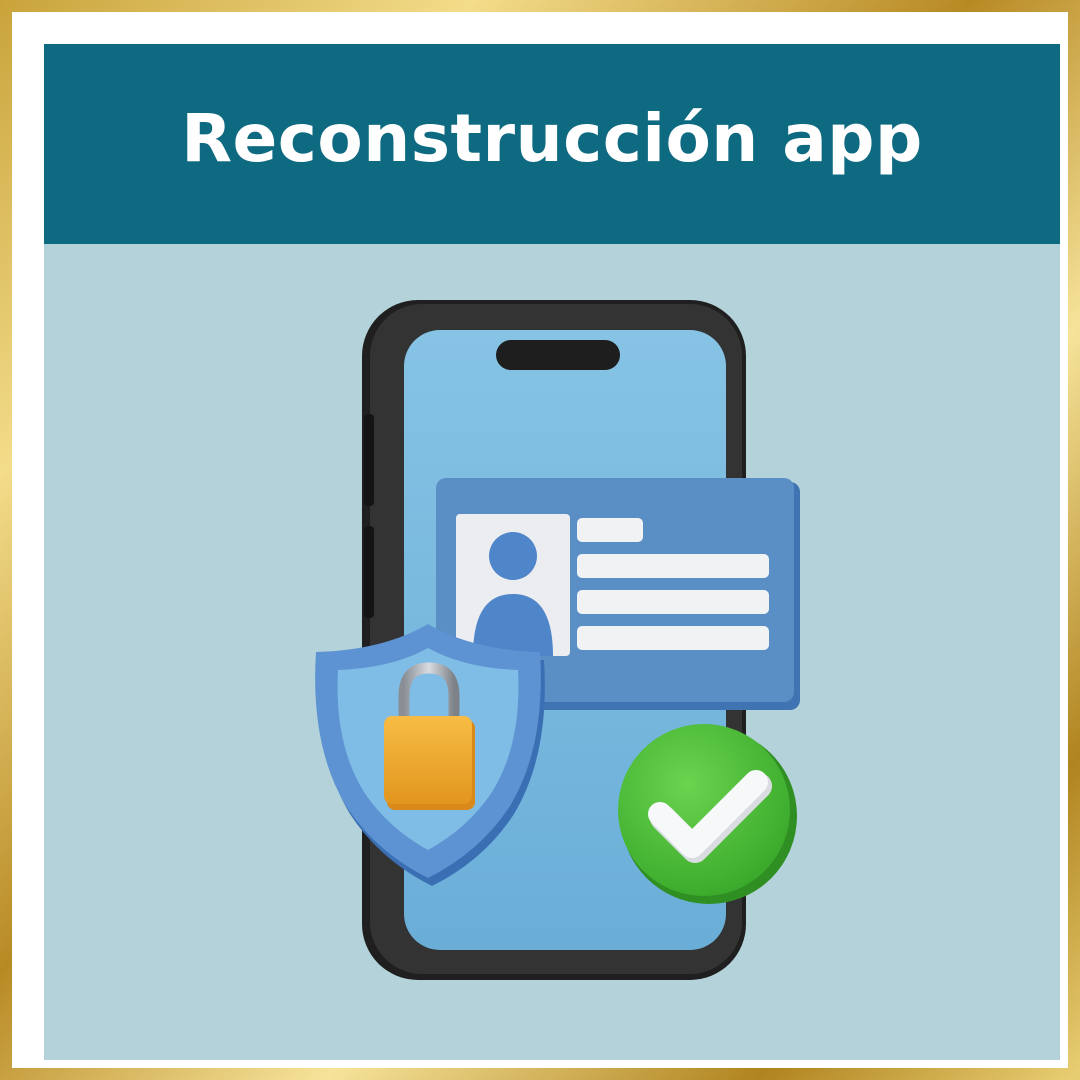 This screenshot has height=1080, width=1080. I want to click on page-title: Reconstrucción app, so click(552, 138).